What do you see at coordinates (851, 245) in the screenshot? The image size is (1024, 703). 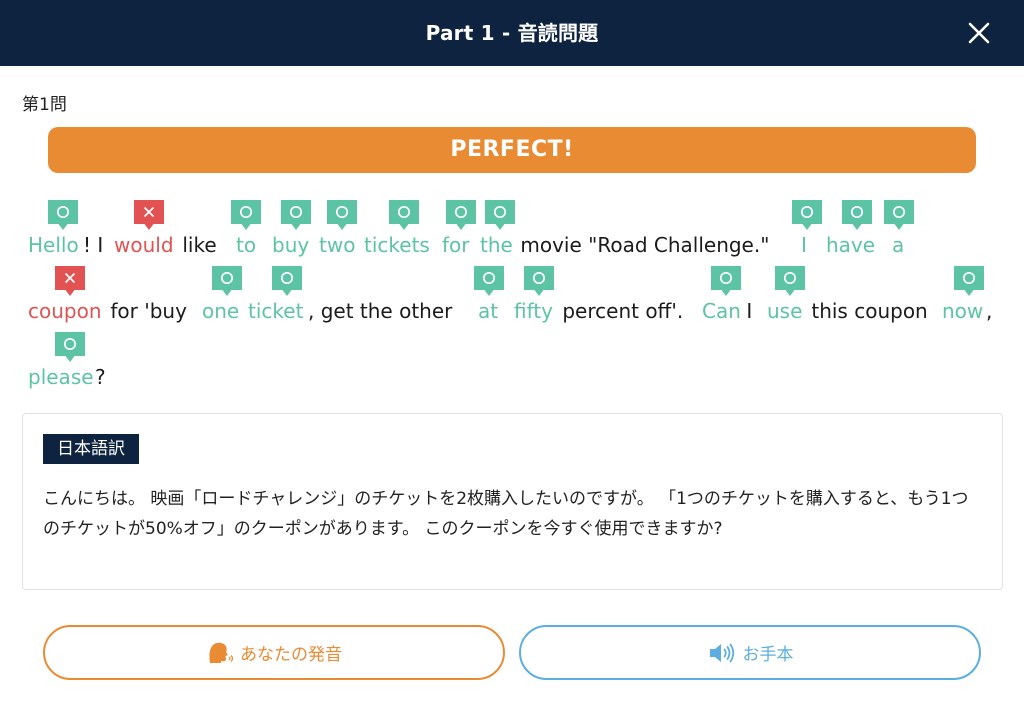 I see `scored-word: have` at bounding box center [851, 245].